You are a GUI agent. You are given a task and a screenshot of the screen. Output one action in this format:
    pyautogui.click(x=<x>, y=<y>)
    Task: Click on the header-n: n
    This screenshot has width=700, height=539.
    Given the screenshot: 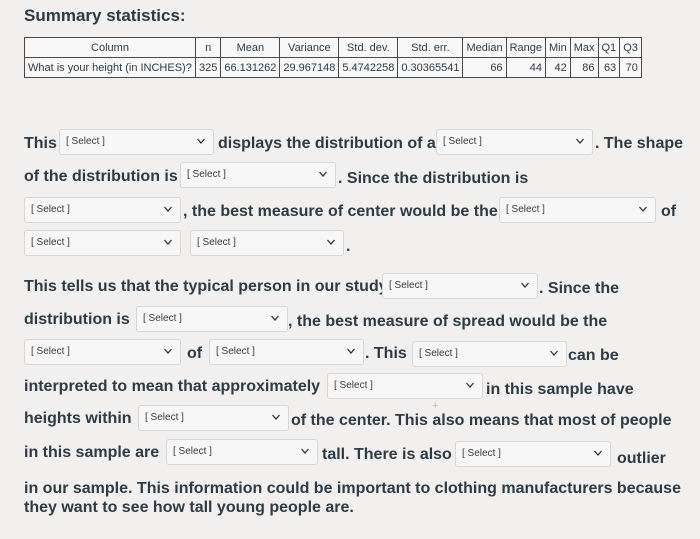 What is the action you would take?
    pyautogui.click(x=208, y=47)
    